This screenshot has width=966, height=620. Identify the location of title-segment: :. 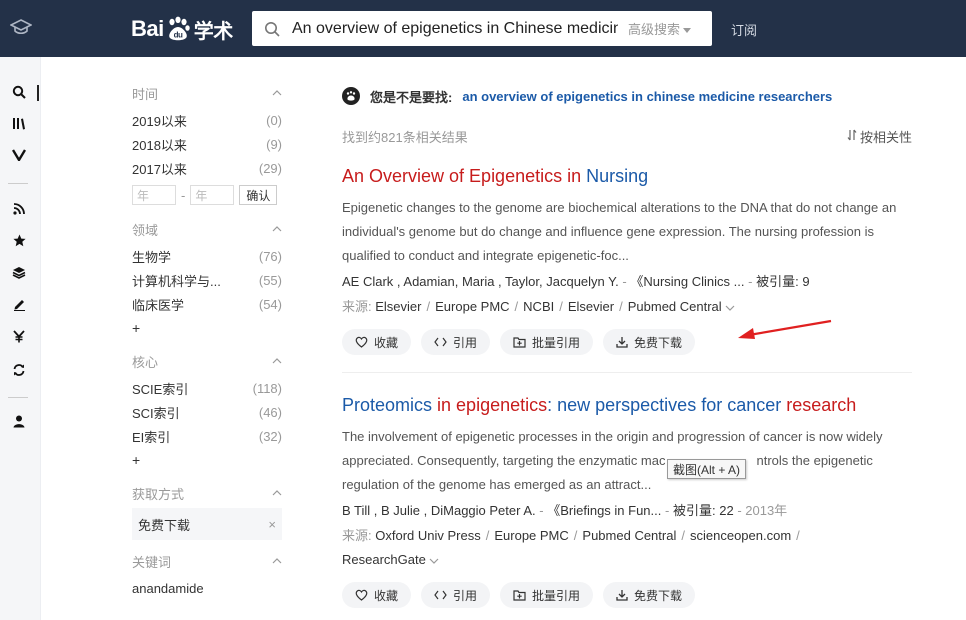
(552, 405).